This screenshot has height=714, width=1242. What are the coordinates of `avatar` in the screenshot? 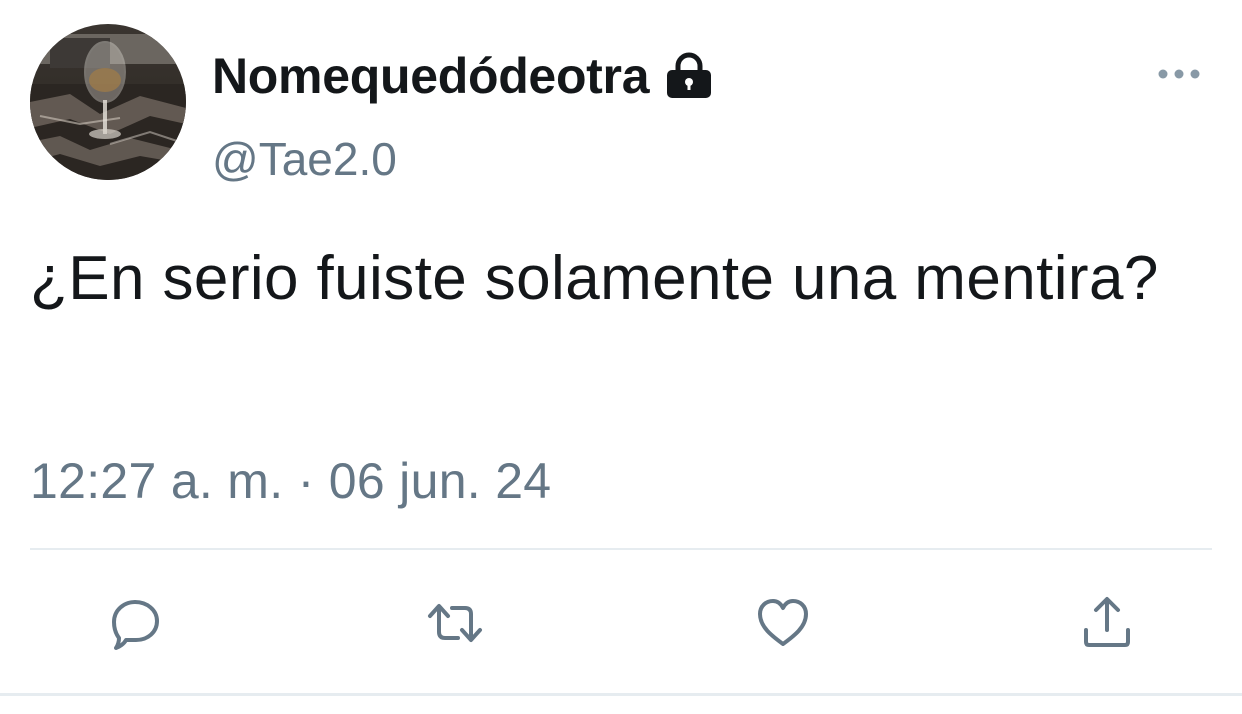 It's located at (108, 102).